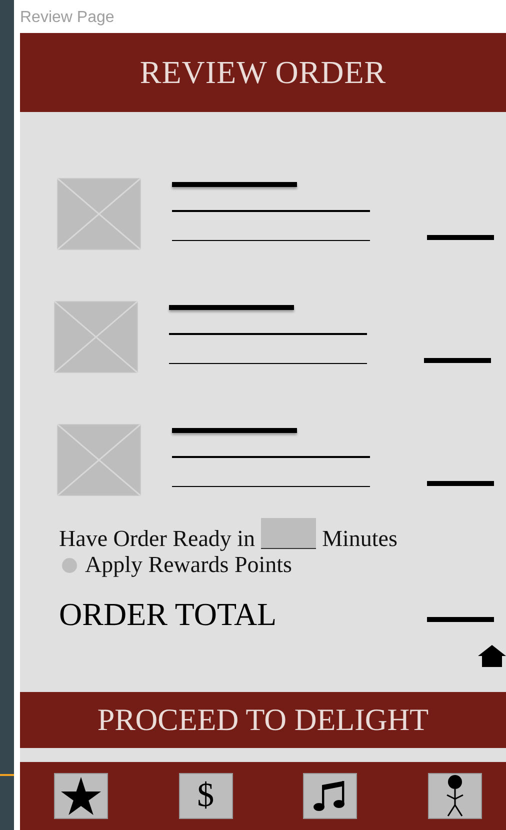 The height and width of the screenshot is (830, 506). I want to click on ready-label: Have Order Ready in, so click(157, 539).